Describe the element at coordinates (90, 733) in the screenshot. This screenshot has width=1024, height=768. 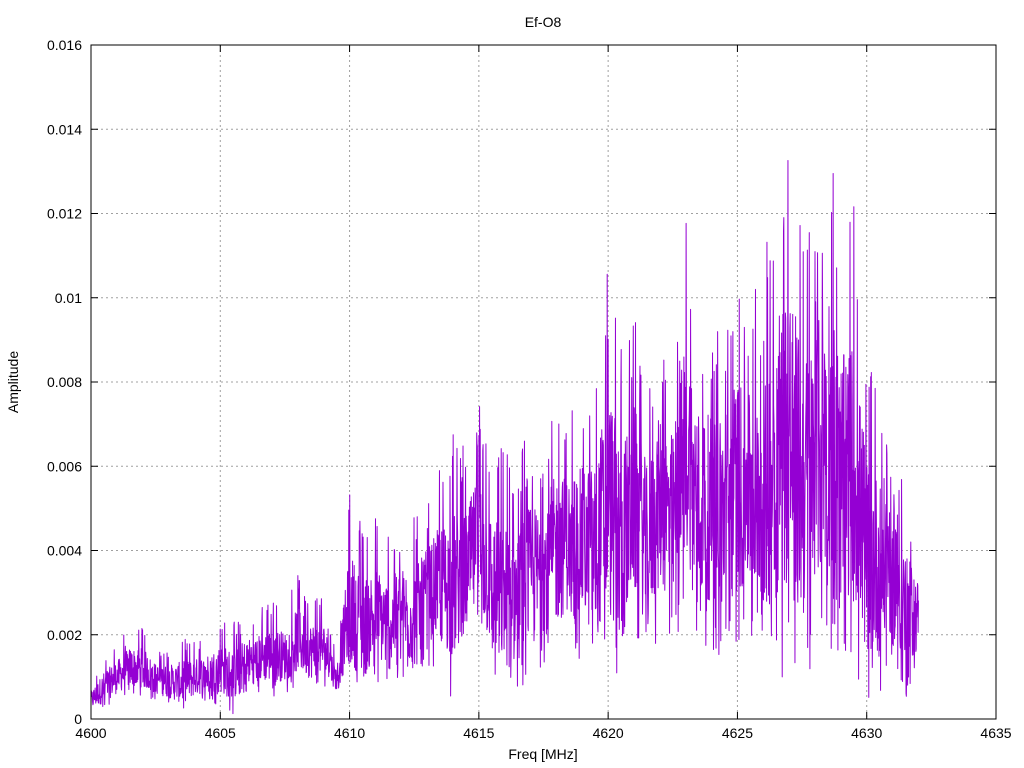
I see `x-tick-label: 4600` at that location.